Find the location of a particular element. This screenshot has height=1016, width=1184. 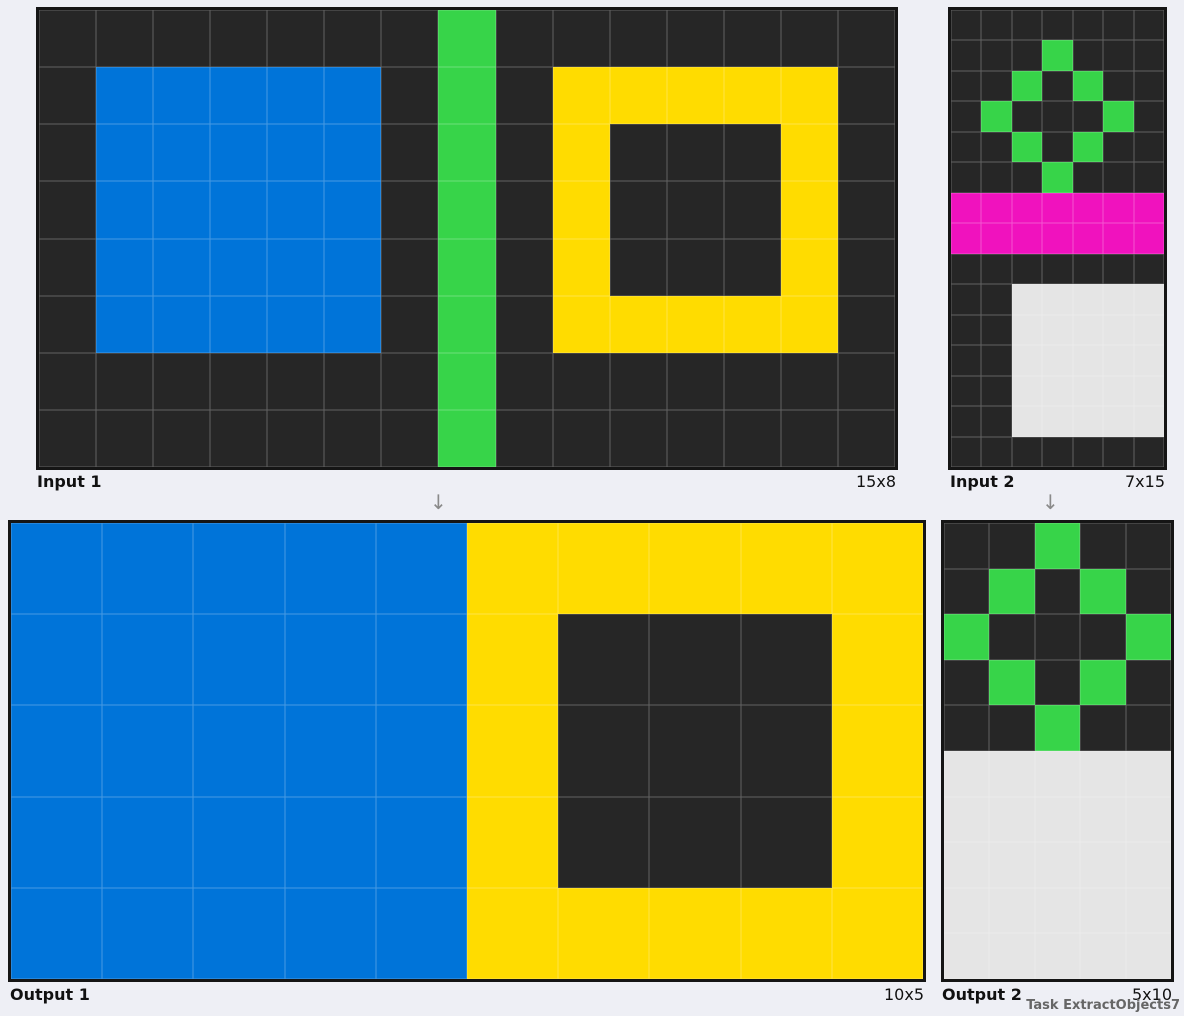

task-name: Task ExtractObjects7 is located at coordinates (1103, 1005).